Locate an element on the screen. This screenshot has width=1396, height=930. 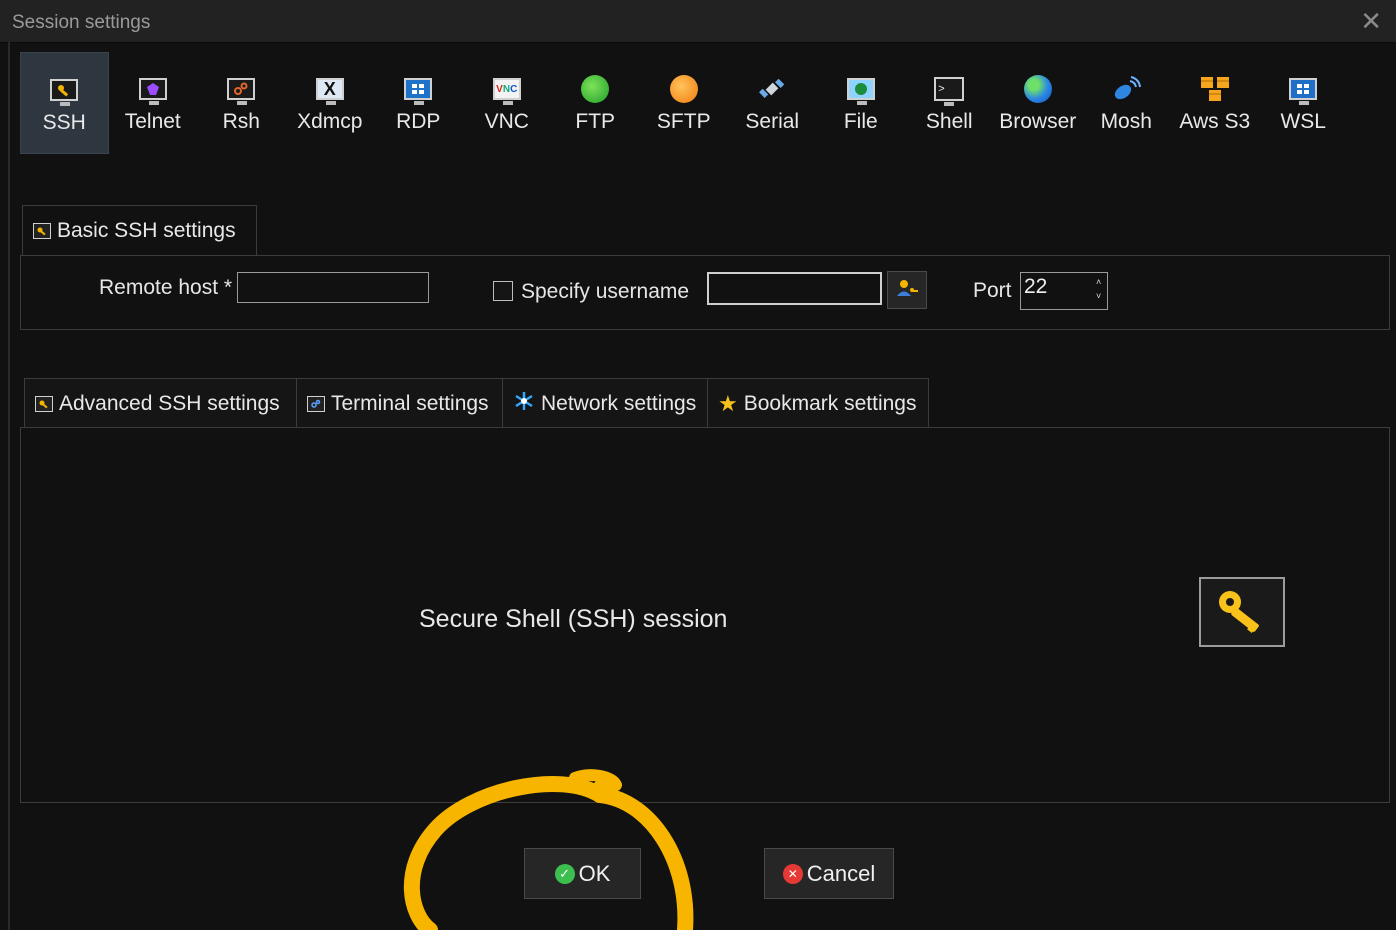
windows-monitor-icon is located at coordinates (418, 89).